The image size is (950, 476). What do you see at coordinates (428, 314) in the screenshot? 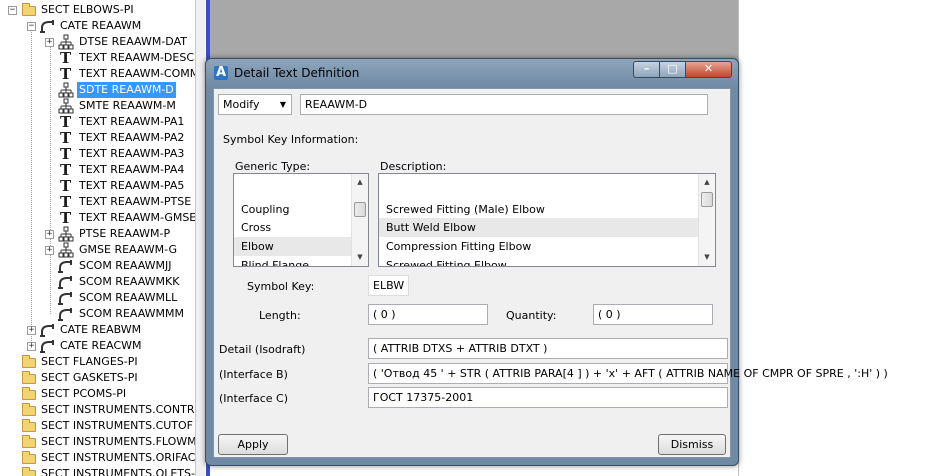
I see `length-field: ( 0 )` at bounding box center [428, 314].